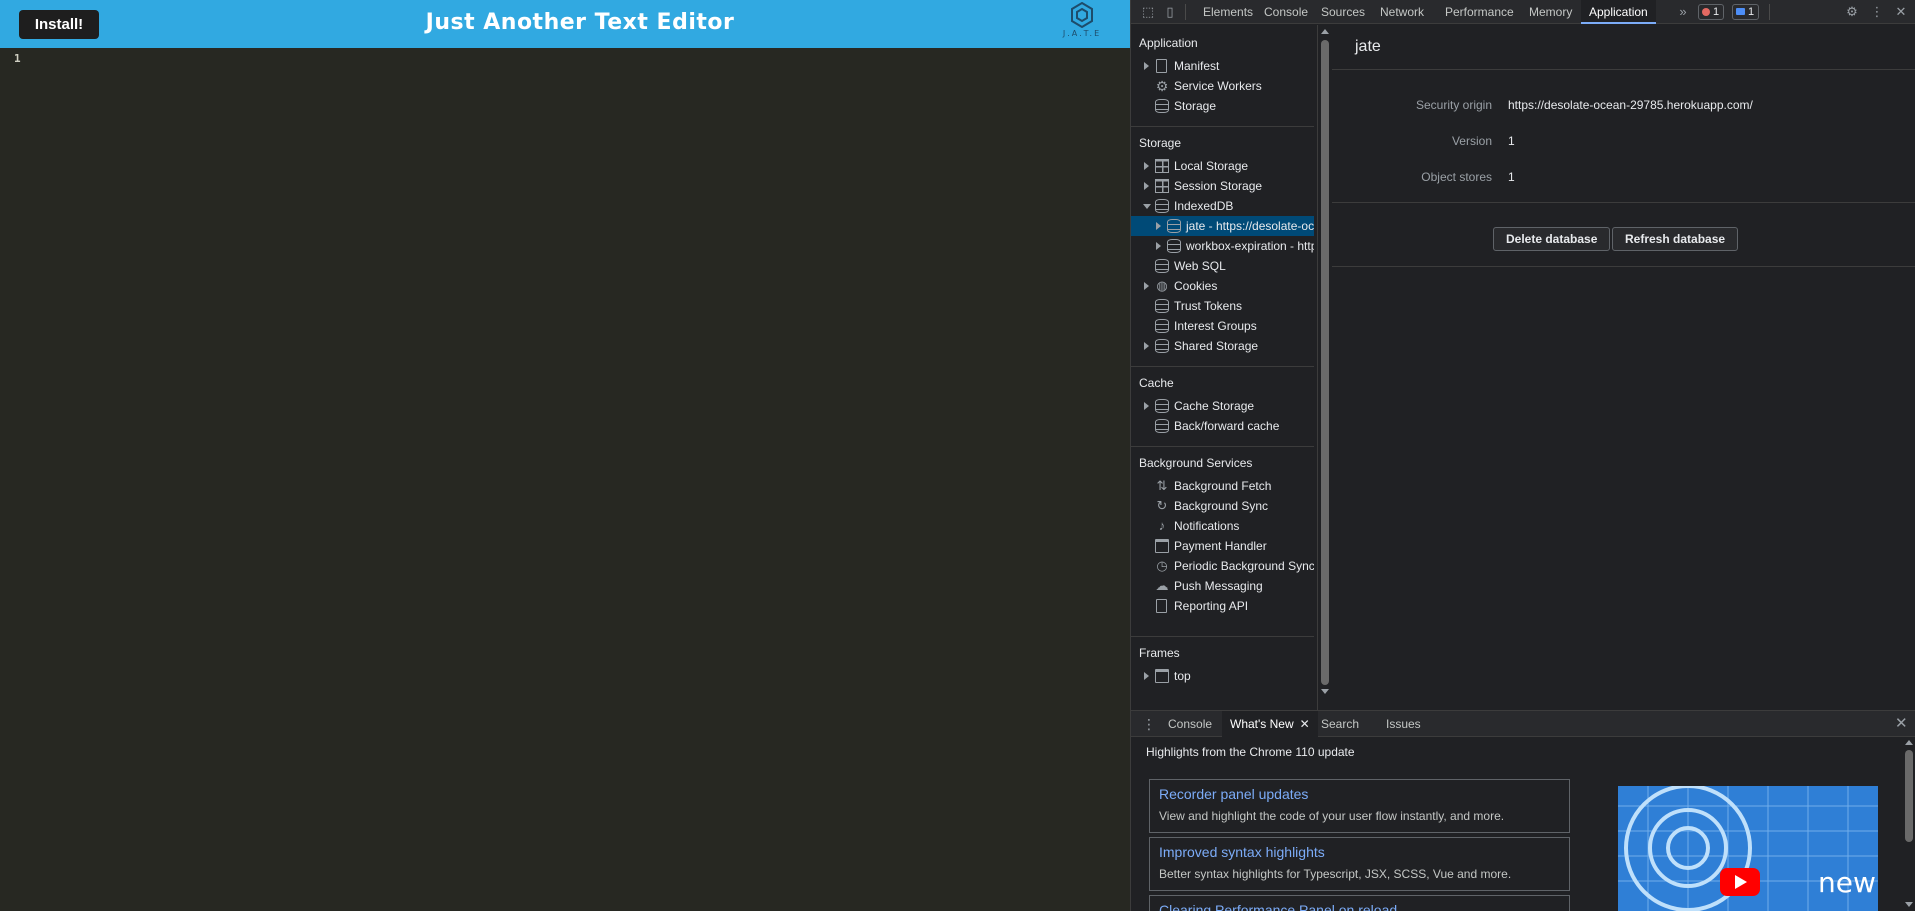 The height and width of the screenshot is (911, 1915). What do you see at coordinates (1305, 724) in the screenshot?
I see `close-tab-icon: ✕` at bounding box center [1305, 724].